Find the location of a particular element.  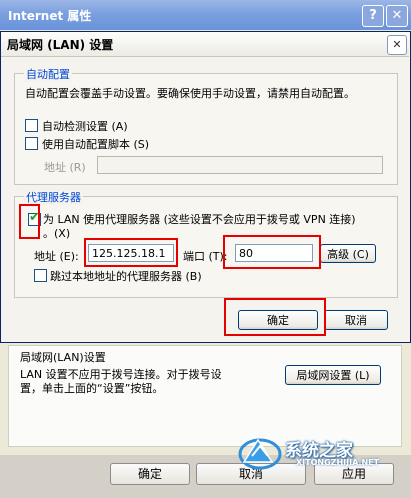

proxy-server-group-title: 代理服务器 is located at coordinates (53, 197).